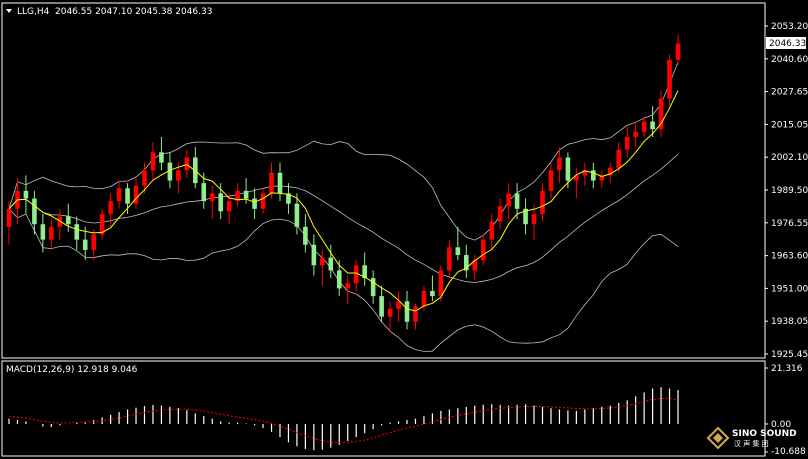  I want to click on symbol-label: LLG,H4, so click(33, 12).